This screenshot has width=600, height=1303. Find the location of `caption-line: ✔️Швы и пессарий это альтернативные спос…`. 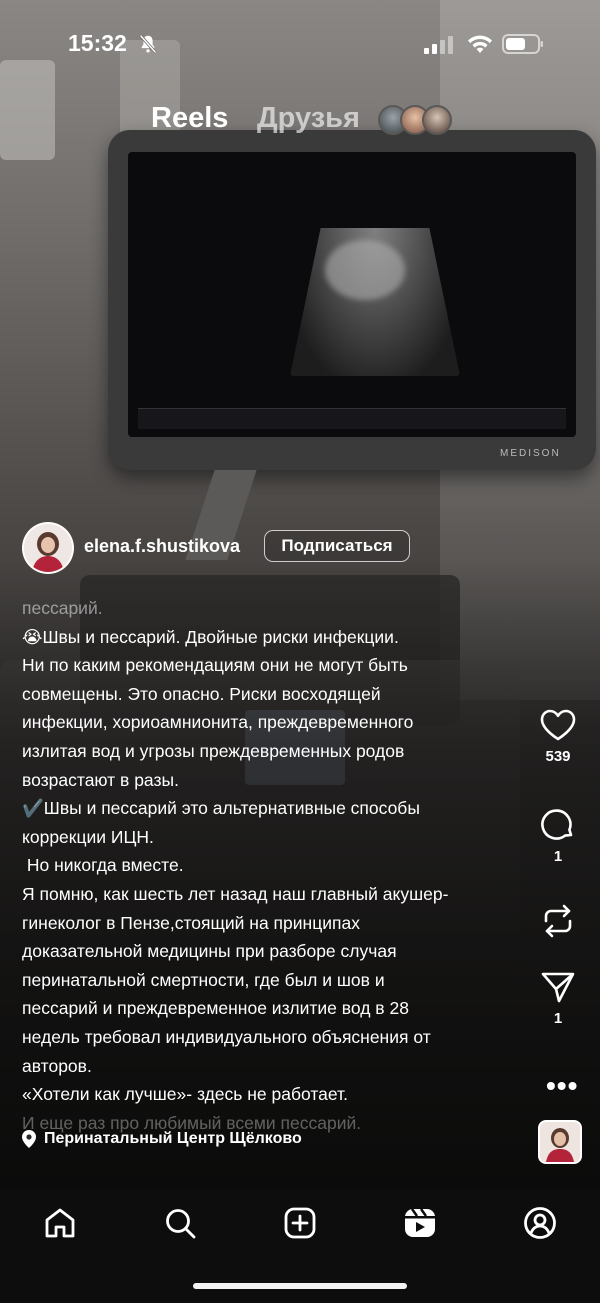

caption-line: ✔️Швы и пессарий это альтернативные спос… is located at coordinates (221, 808).